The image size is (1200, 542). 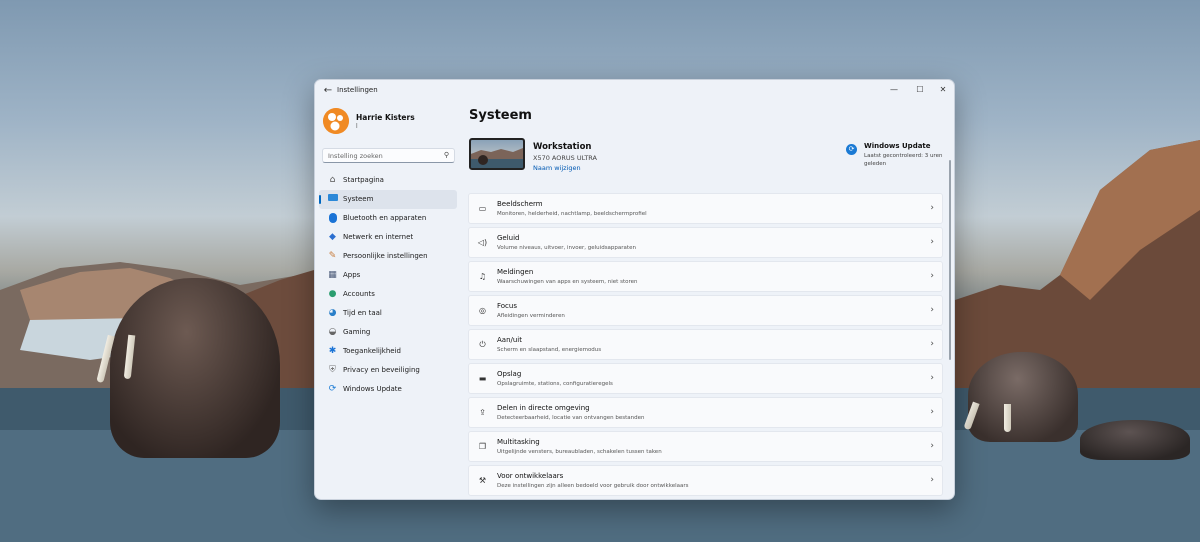 What do you see at coordinates (332, 313) in the screenshot?
I see `globe-clock-icon: ◕` at bounding box center [332, 313].